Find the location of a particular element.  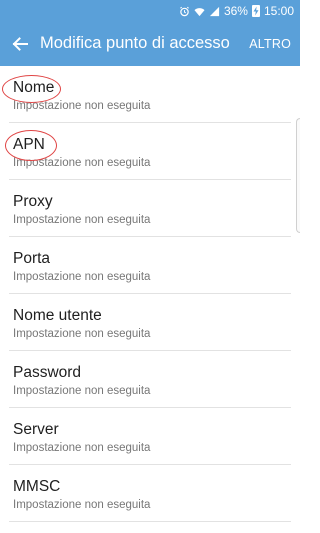

list-item-label: Proxy is located at coordinates (33, 201).